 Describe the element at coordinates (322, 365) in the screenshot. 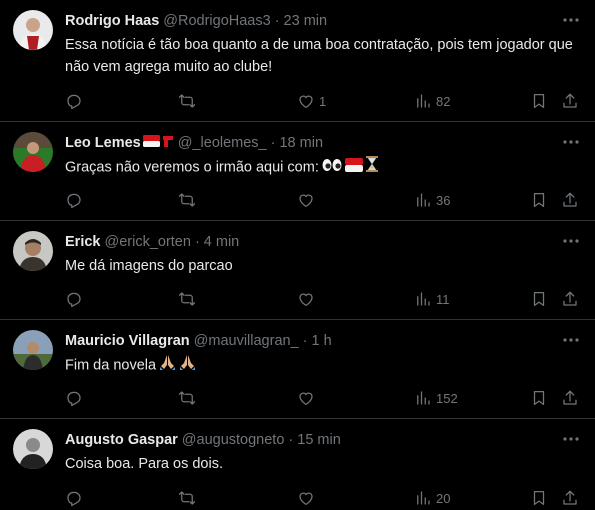

I see `tweet-text-row: Fim da novela` at that location.